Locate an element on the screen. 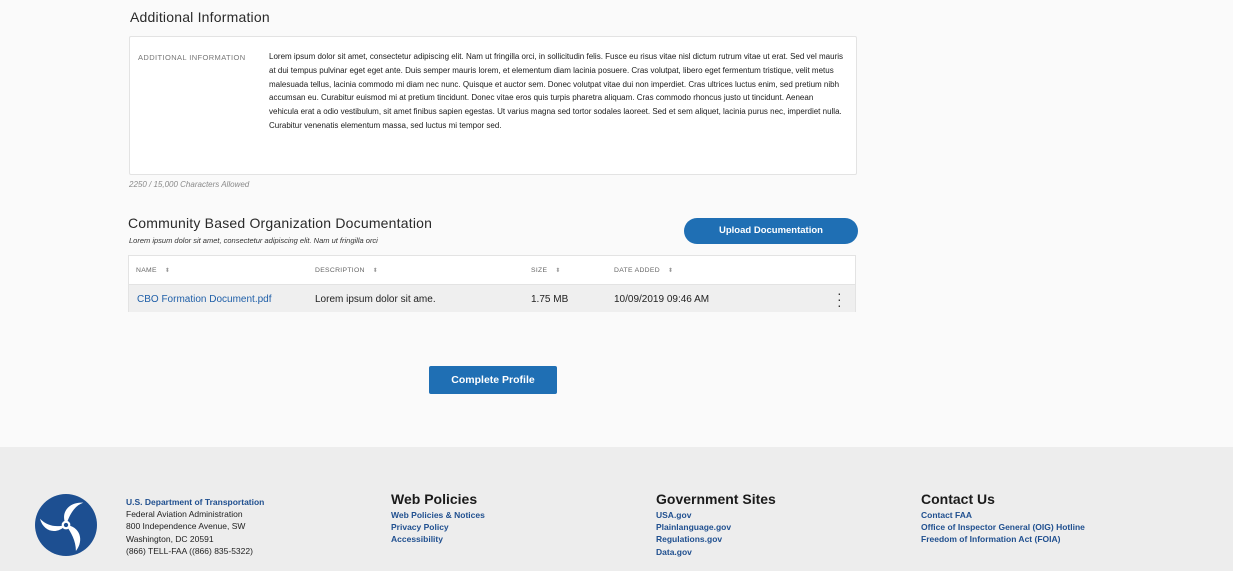 The image size is (1233, 571). phone-number: (866) TELL-FAA ((866) 835-5322) is located at coordinates (189, 550).